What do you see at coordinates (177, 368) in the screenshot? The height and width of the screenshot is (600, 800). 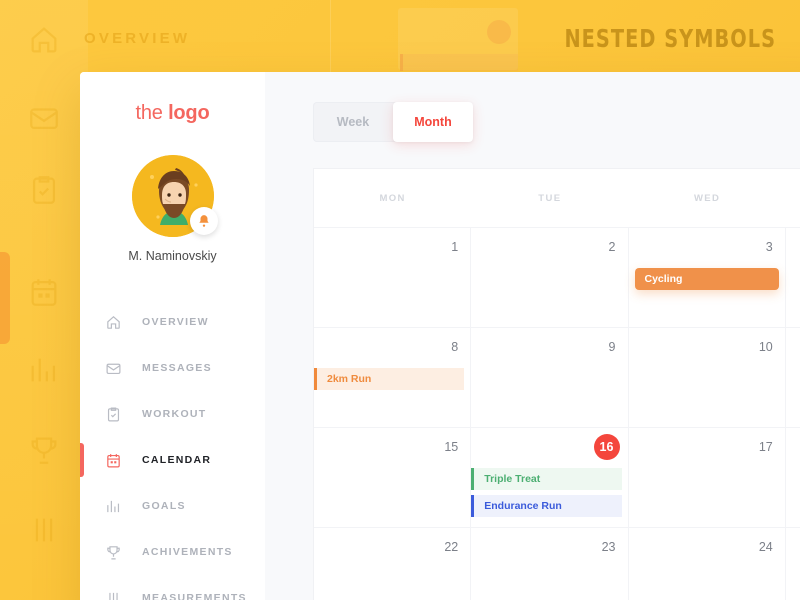 I see `sidebar-item-label: MESSAGES` at bounding box center [177, 368].